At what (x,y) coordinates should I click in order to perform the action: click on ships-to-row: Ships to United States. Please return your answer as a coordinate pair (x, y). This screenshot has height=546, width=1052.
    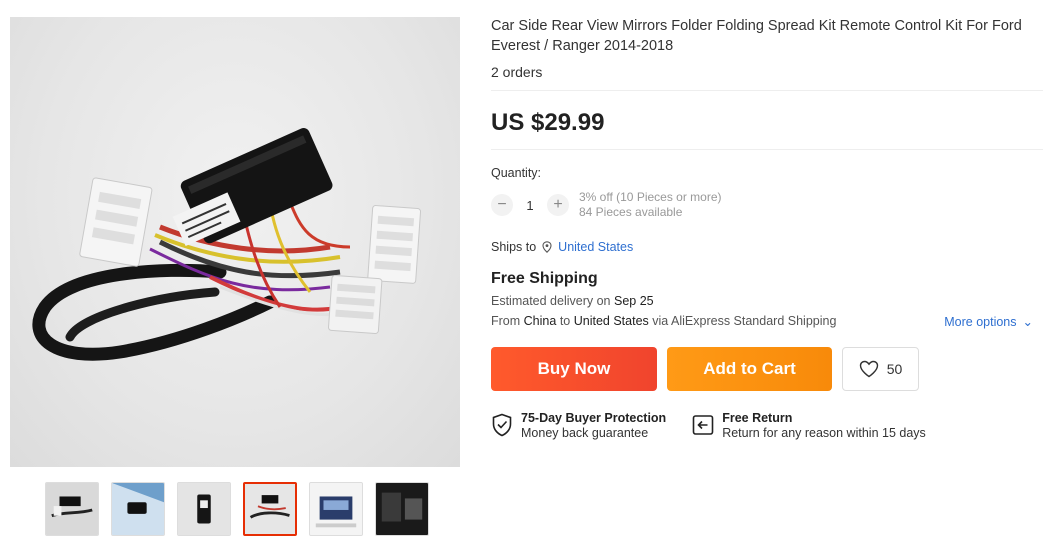
    Looking at the image, I should click on (767, 247).